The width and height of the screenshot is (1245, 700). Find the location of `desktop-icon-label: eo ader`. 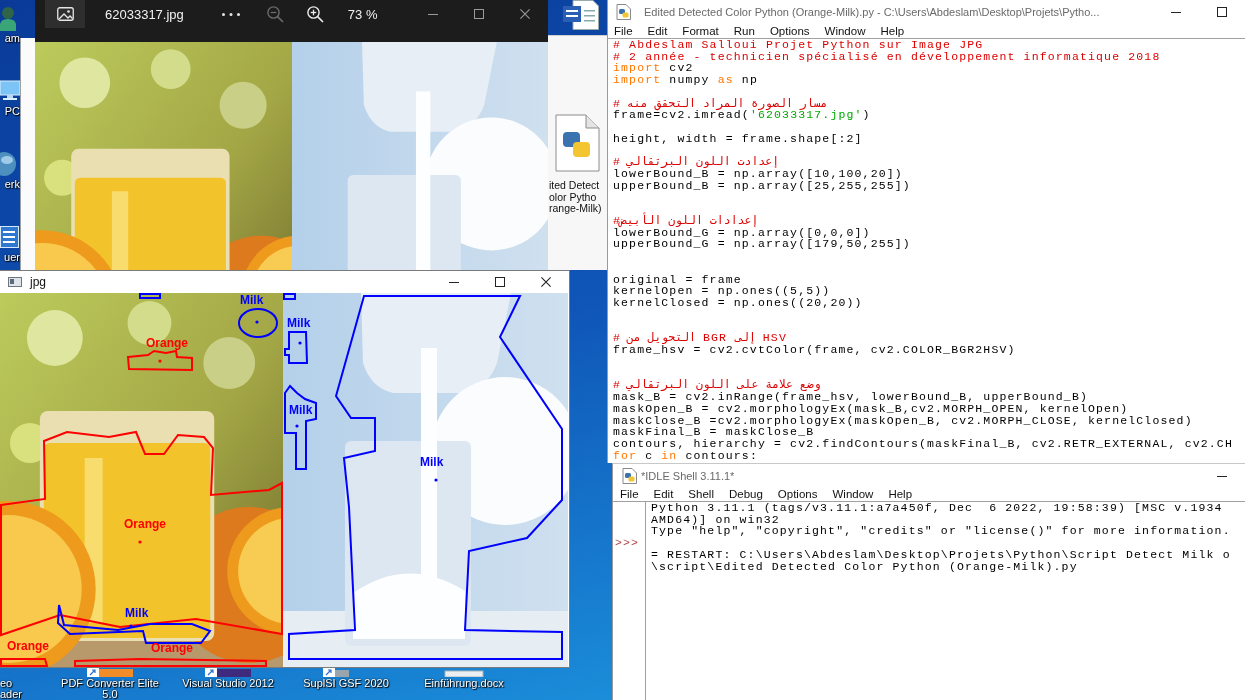

desktop-icon-label: eo ader is located at coordinates (11, 688).